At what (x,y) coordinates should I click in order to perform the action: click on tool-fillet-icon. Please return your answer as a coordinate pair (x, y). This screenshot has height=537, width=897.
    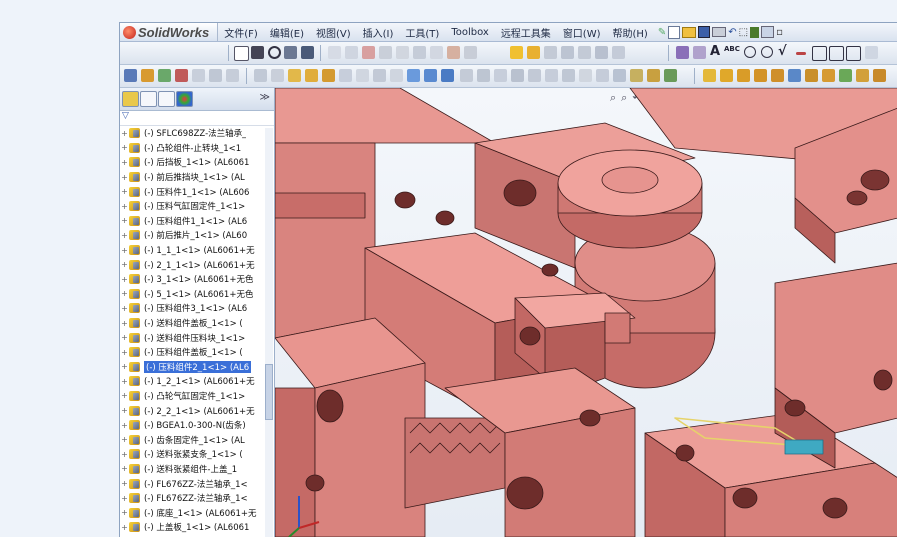
    Looking at the image, I should click on (402, 52).